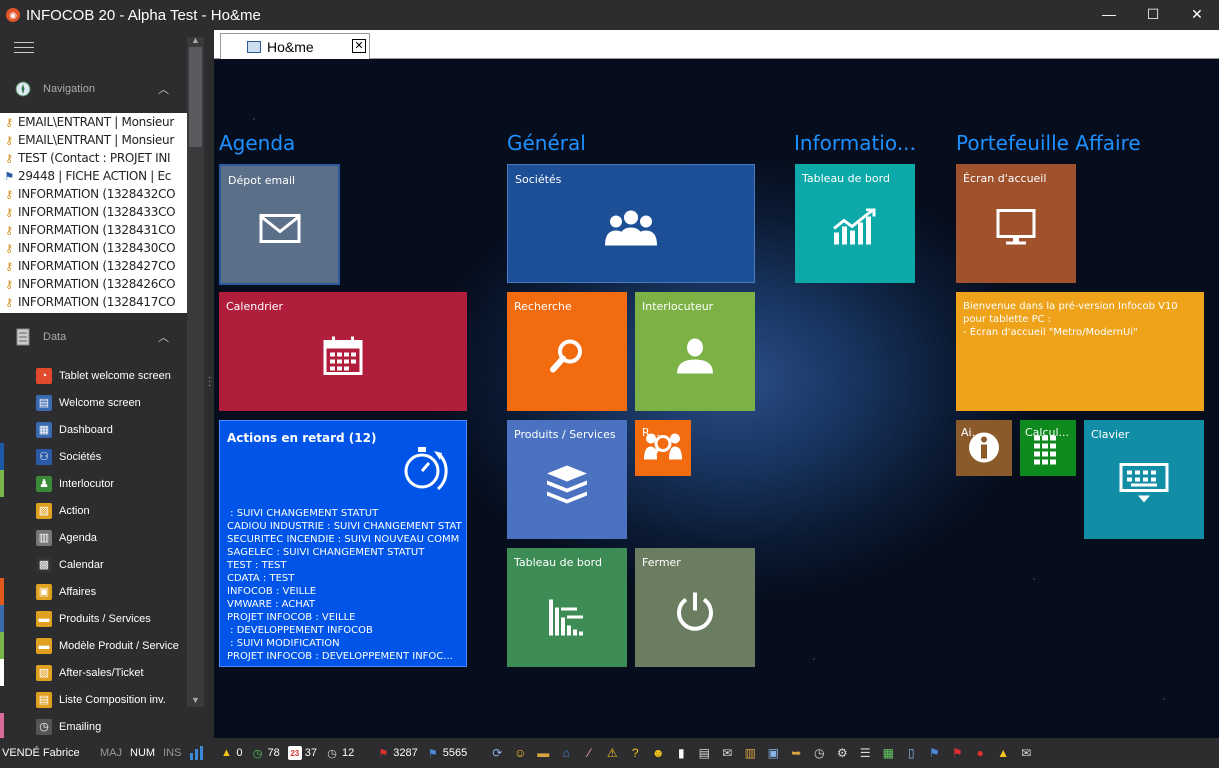 The image size is (1219, 768). What do you see at coordinates (93, 230) in the screenshot?
I see `recent-item: ⚷ INFORMATION (1328431CO` at bounding box center [93, 230].